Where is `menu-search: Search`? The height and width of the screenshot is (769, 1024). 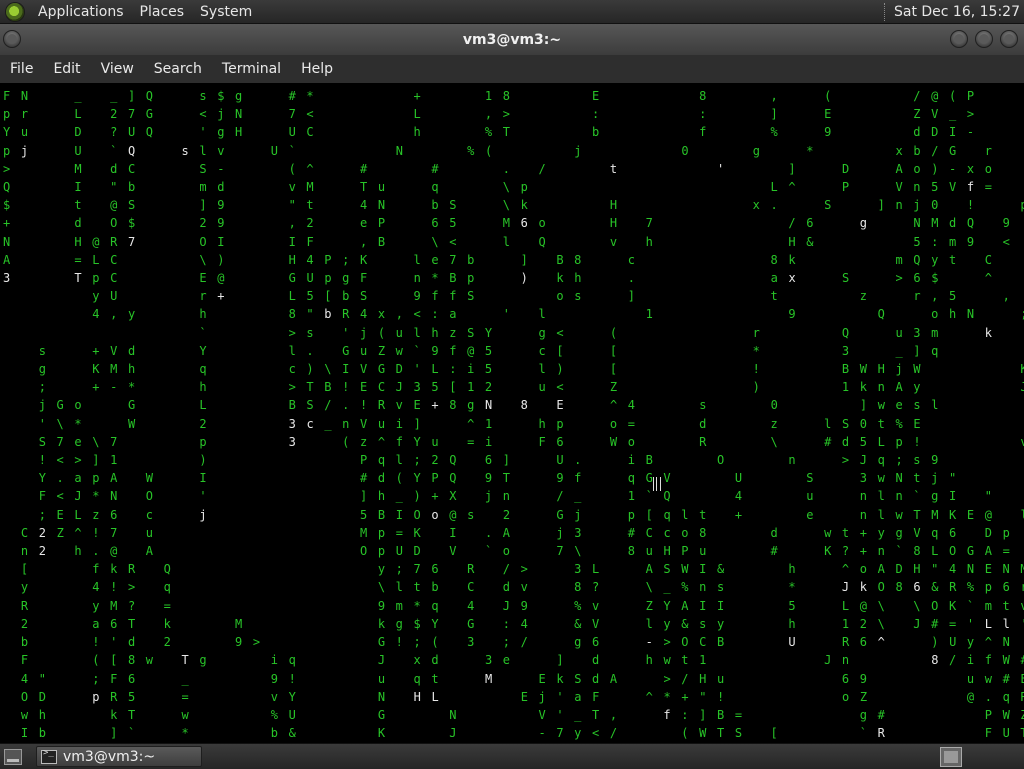 menu-search: Search is located at coordinates (178, 69).